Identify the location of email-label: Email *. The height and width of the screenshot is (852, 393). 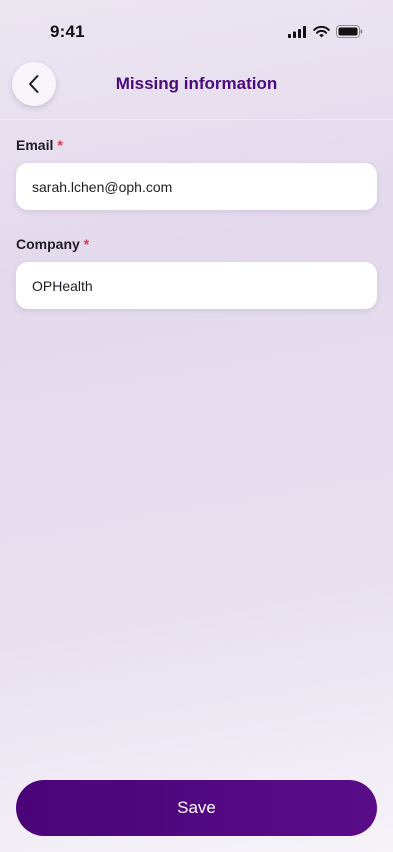
(39, 145).